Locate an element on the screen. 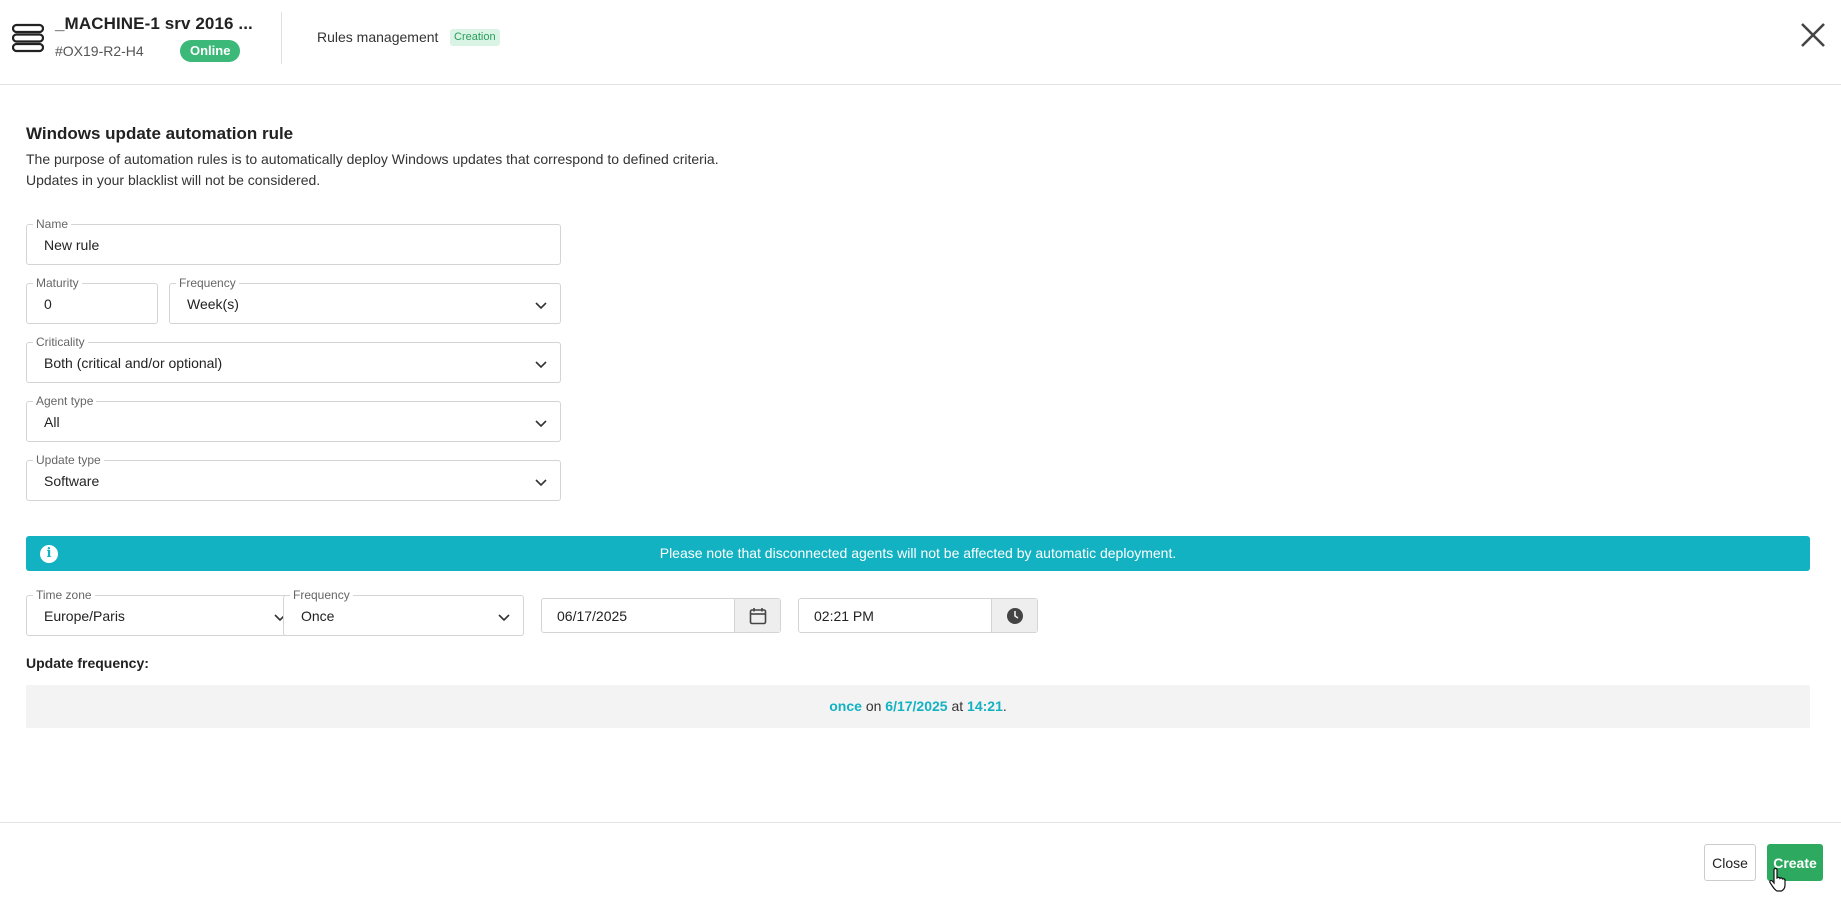  criticality-label: Criticality is located at coordinates (60, 342).